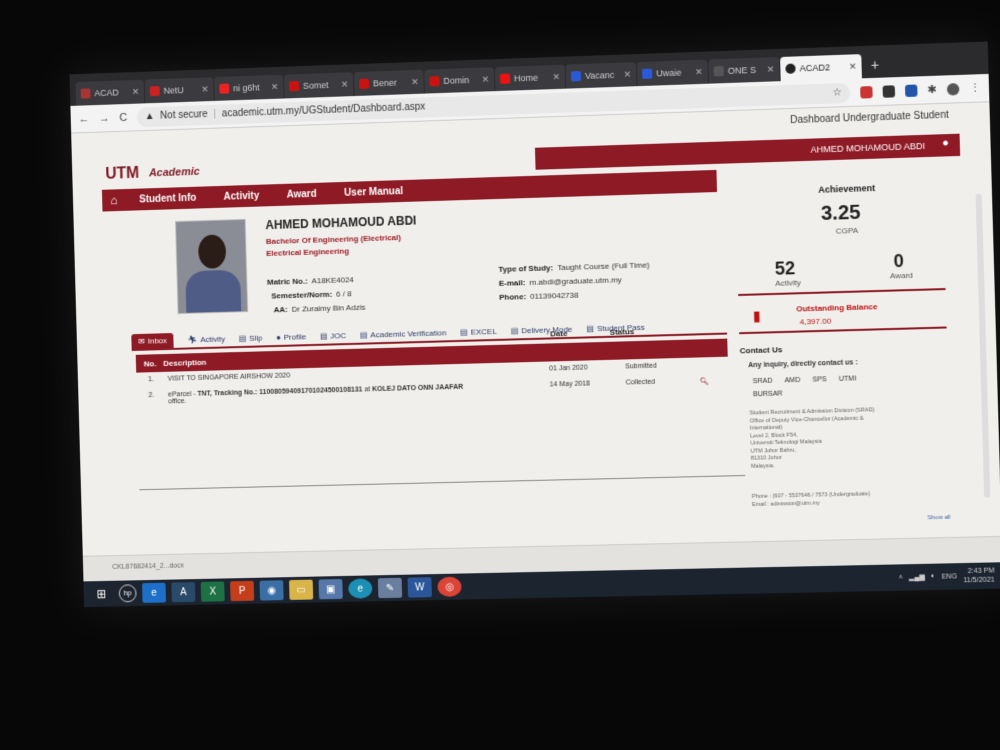 This screenshot has width=1000, height=750. Describe the element at coordinates (478, 331) in the screenshot. I see `tab-excel: ▤ EXCEL` at that location.